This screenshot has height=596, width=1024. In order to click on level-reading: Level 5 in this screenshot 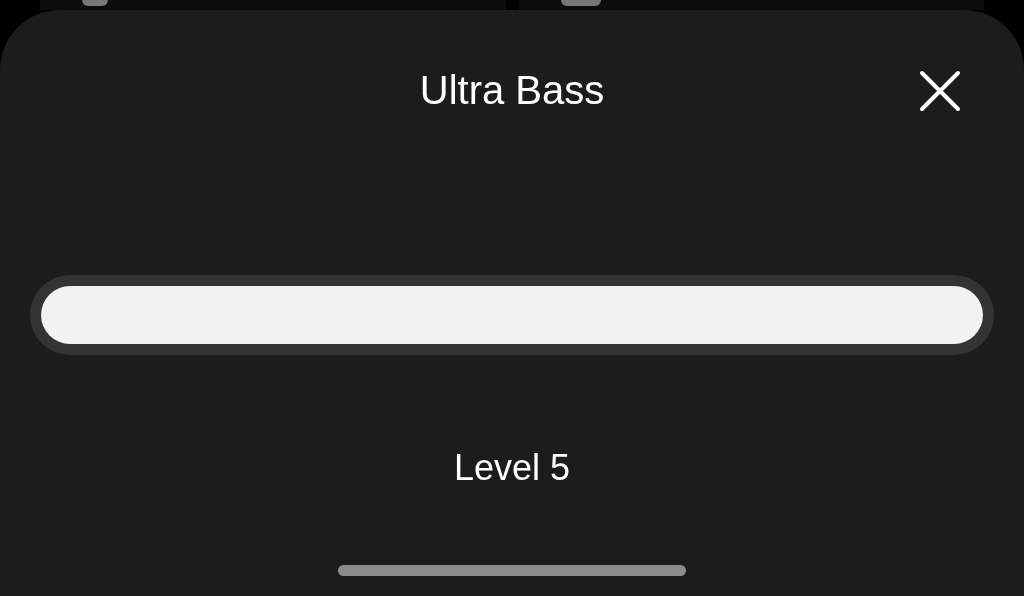, I will do `click(512, 468)`.